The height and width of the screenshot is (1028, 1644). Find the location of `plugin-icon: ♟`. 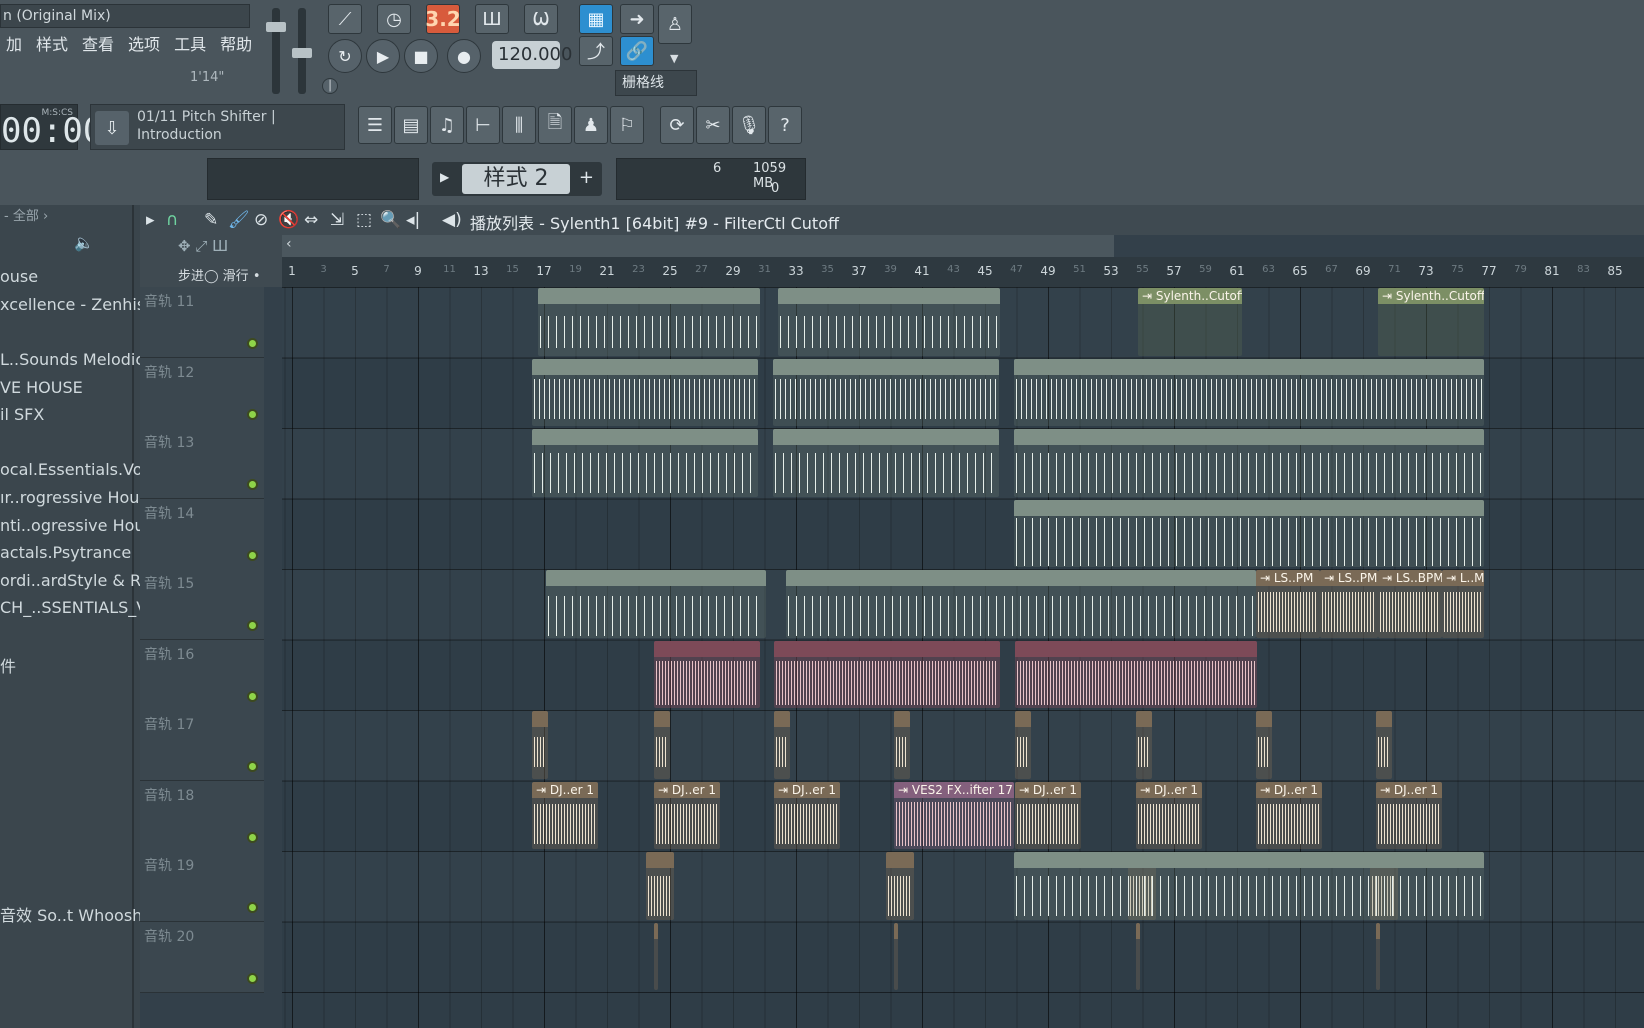

plugin-icon: ♟ is located at coordinates (591, 125).